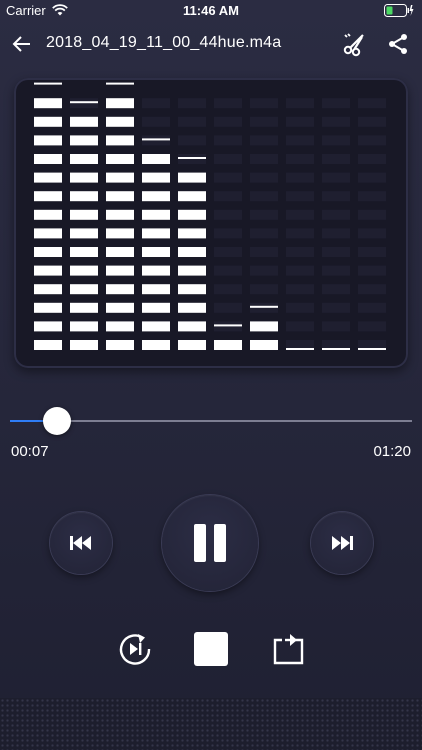 The width and height of the screenshot is (422, 750). What do you see at coordinates (22, 44) in the screenshot?
I see `back-arrow-icon` at bounding box center [22, 44].